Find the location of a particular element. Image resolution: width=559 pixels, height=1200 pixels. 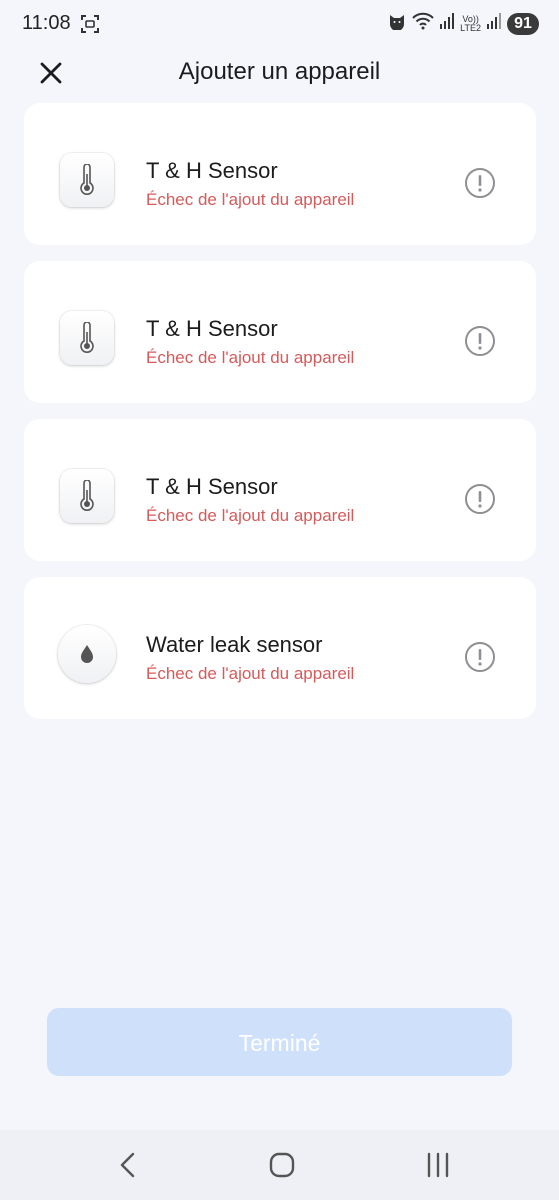

cat-icon is located at coordinates (397, 23).